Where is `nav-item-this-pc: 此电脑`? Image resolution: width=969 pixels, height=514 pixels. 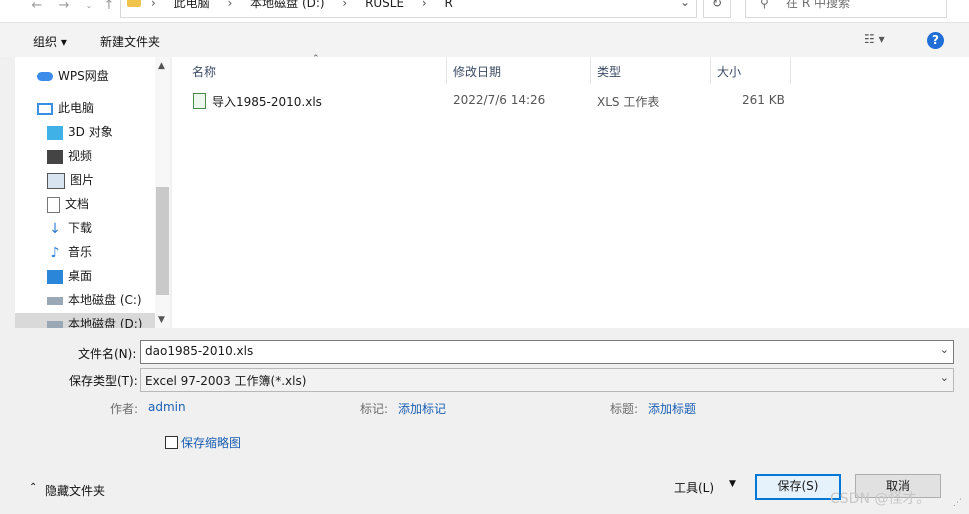 nav-item-this-pc: 此电脑 is located at coordinates (103, 108).